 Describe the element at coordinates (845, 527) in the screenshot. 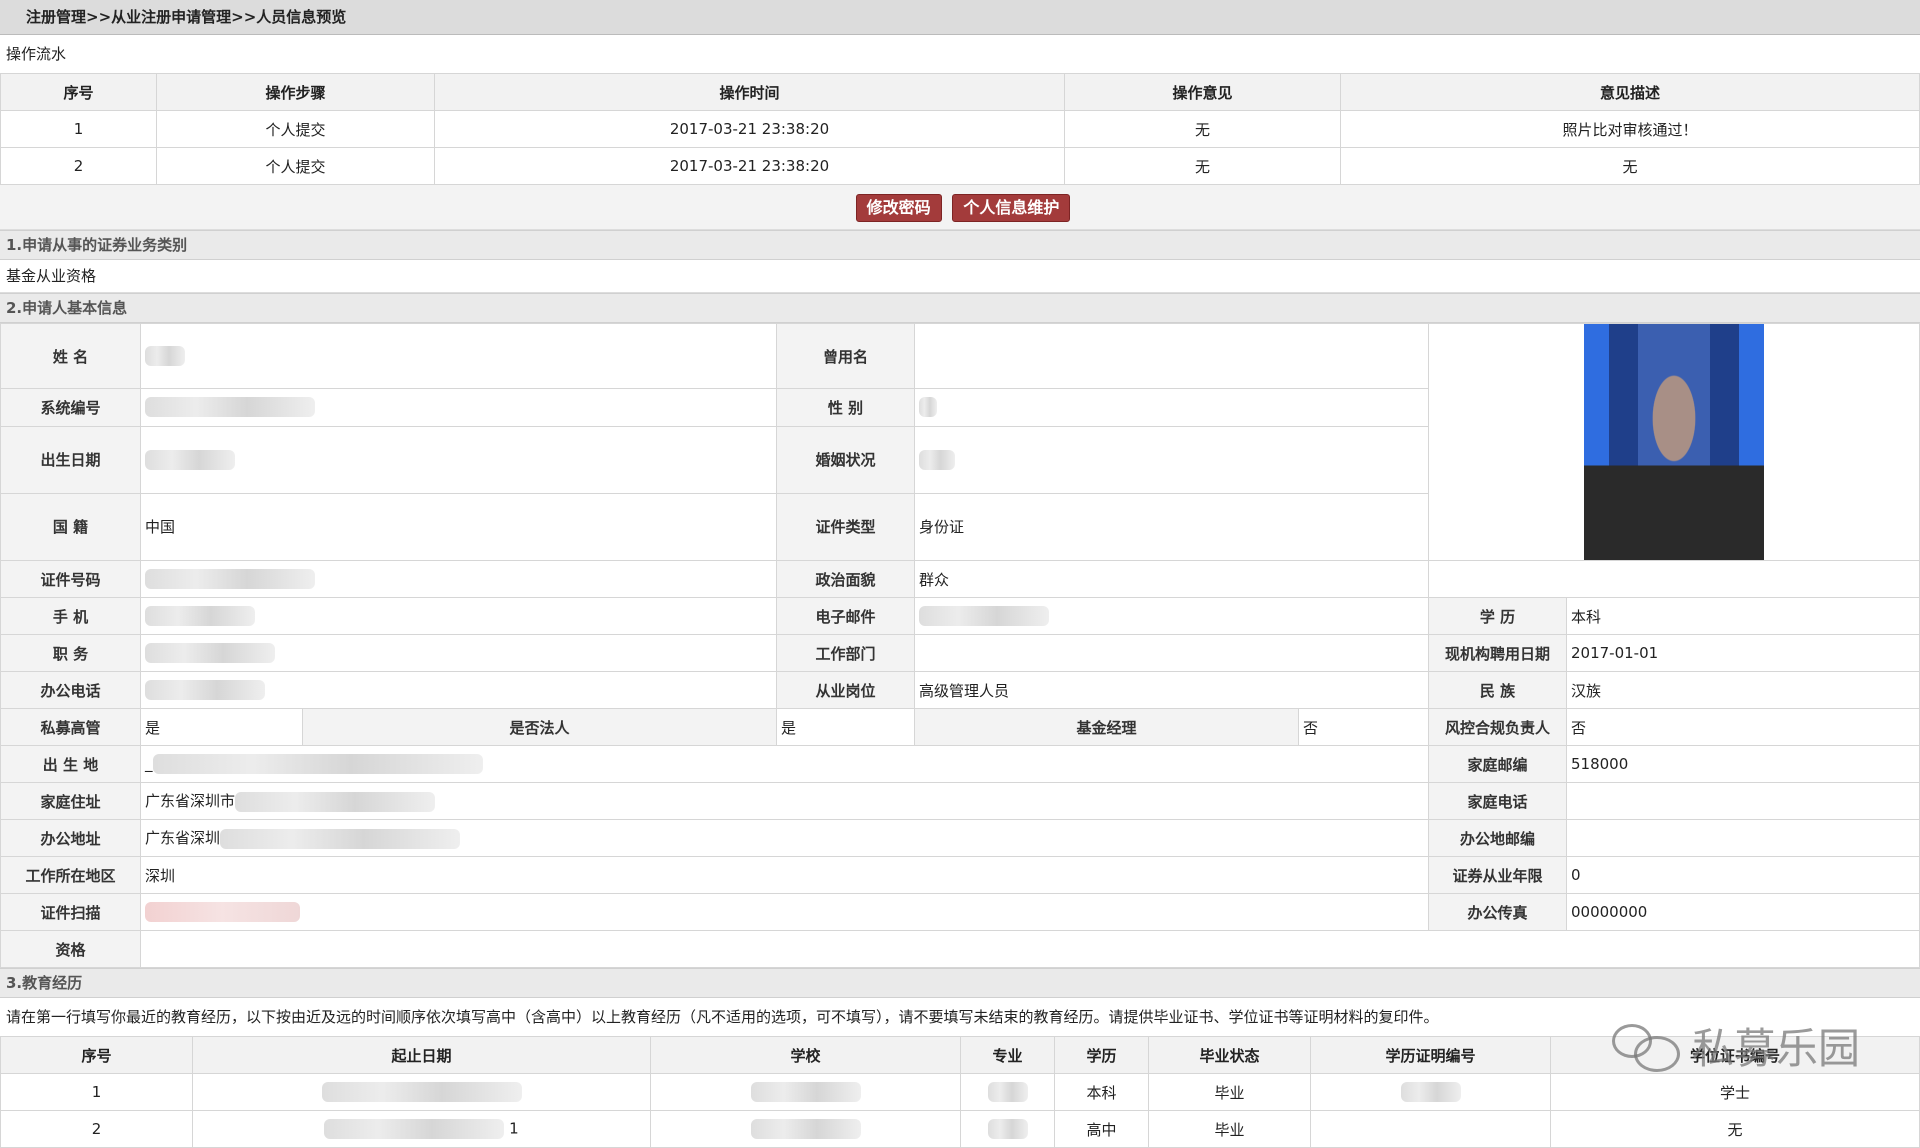

I see `label: 证件类型` at that location.